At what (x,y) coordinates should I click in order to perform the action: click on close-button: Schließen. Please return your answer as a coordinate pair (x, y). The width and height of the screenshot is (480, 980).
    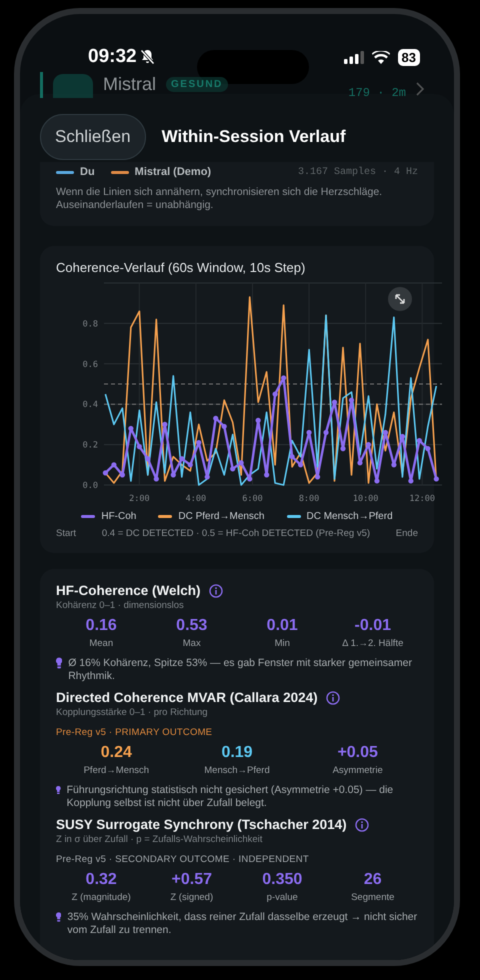
    Looking at the image, I should click on (93, 137).